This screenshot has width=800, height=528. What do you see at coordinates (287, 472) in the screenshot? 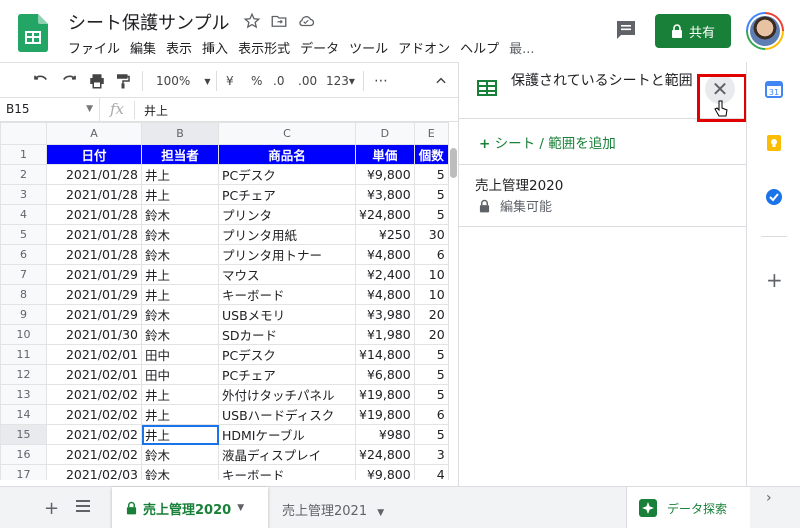
I see `cell-product: キーボード` at bounding box center [287, 472].